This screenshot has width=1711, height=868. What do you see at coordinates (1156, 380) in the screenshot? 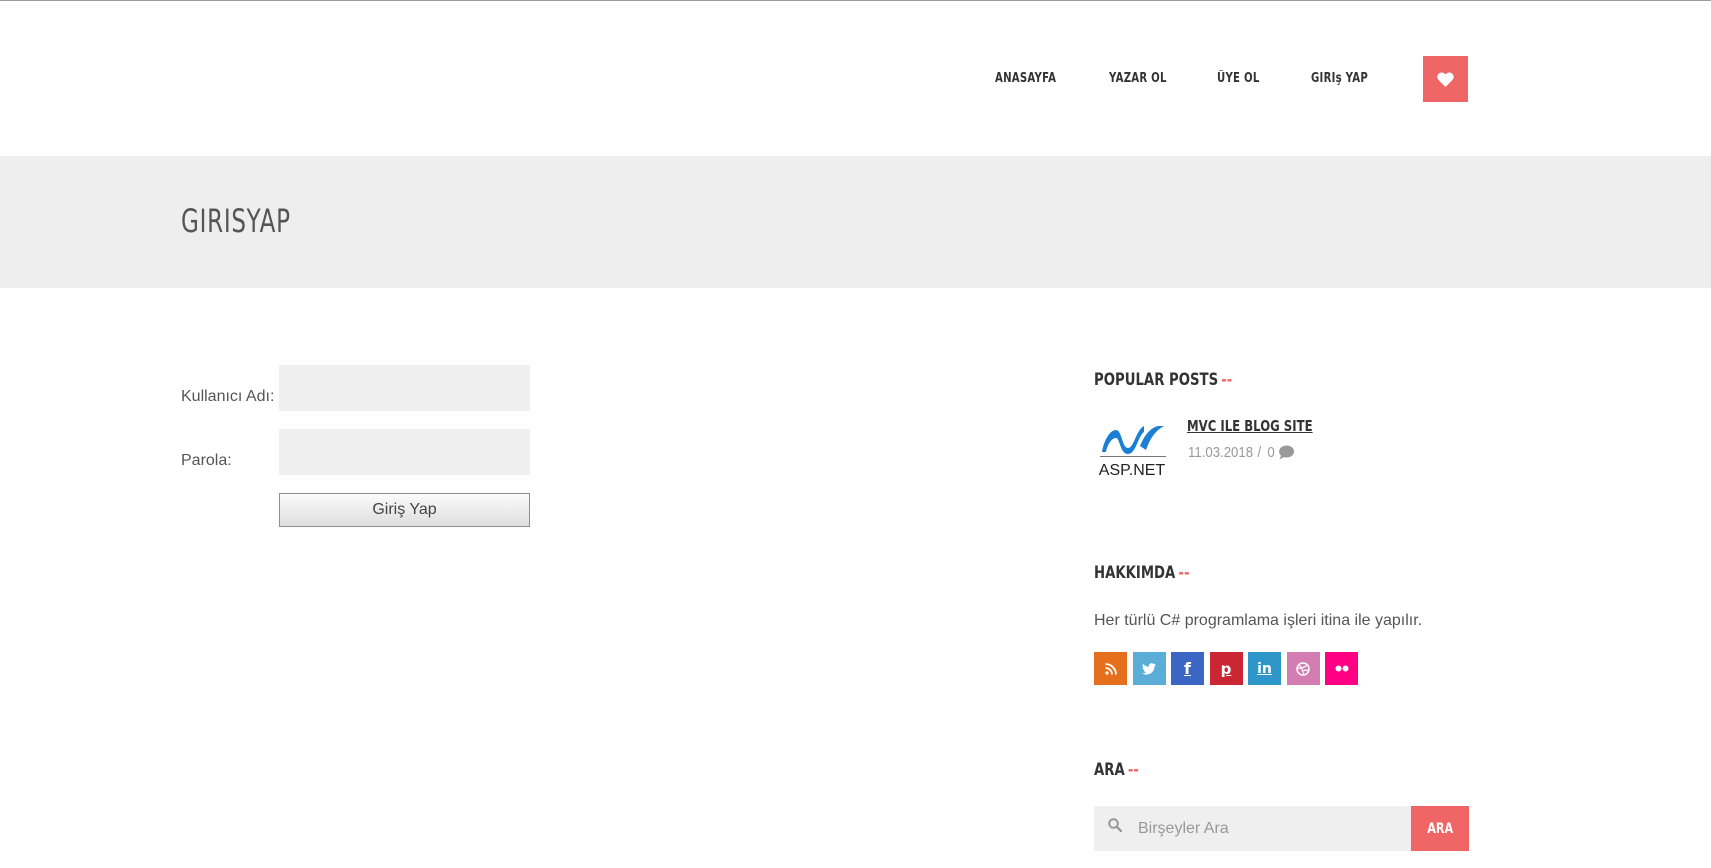
I see `popular-posts-title-text: POPULAR POSTS` at bounding box center [1156, 380].